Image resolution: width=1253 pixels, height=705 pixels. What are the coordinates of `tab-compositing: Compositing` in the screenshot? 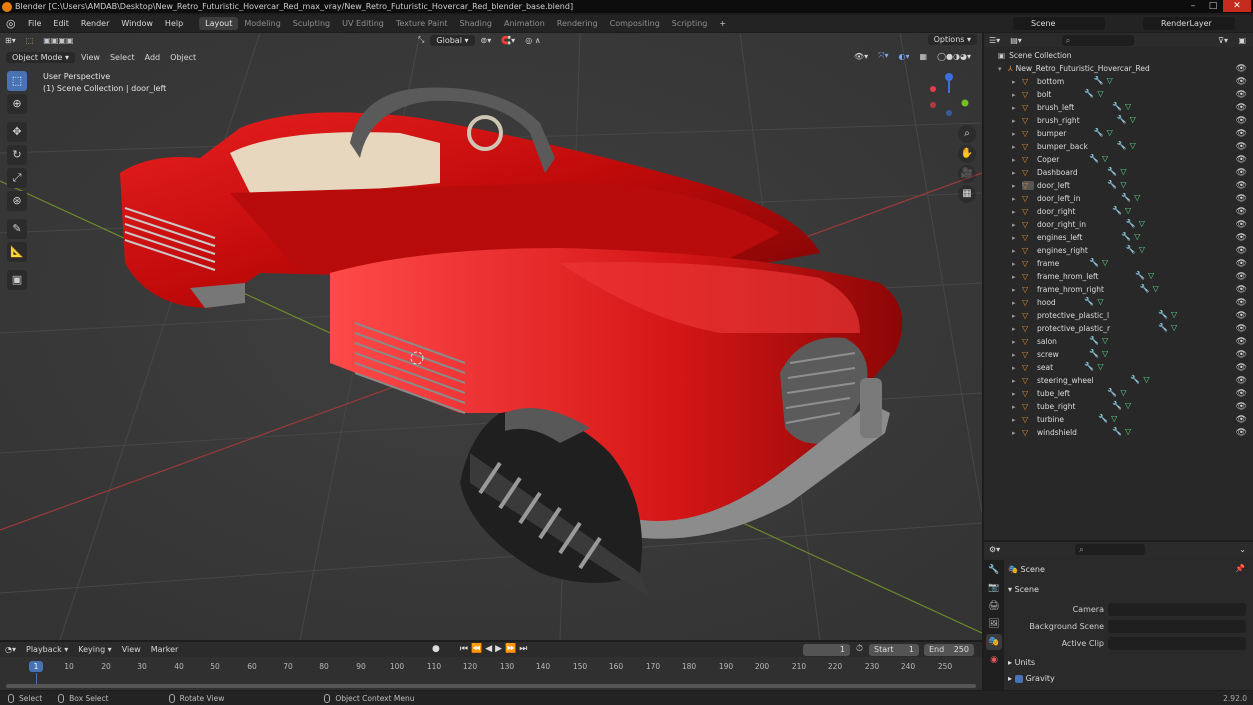 It's located at (635, 23).